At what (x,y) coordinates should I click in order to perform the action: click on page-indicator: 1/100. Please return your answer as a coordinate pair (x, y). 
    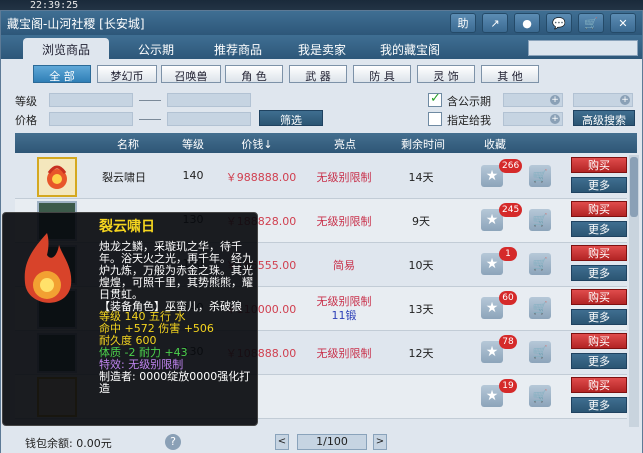
    Looking at the image, I should click on (332, 442).